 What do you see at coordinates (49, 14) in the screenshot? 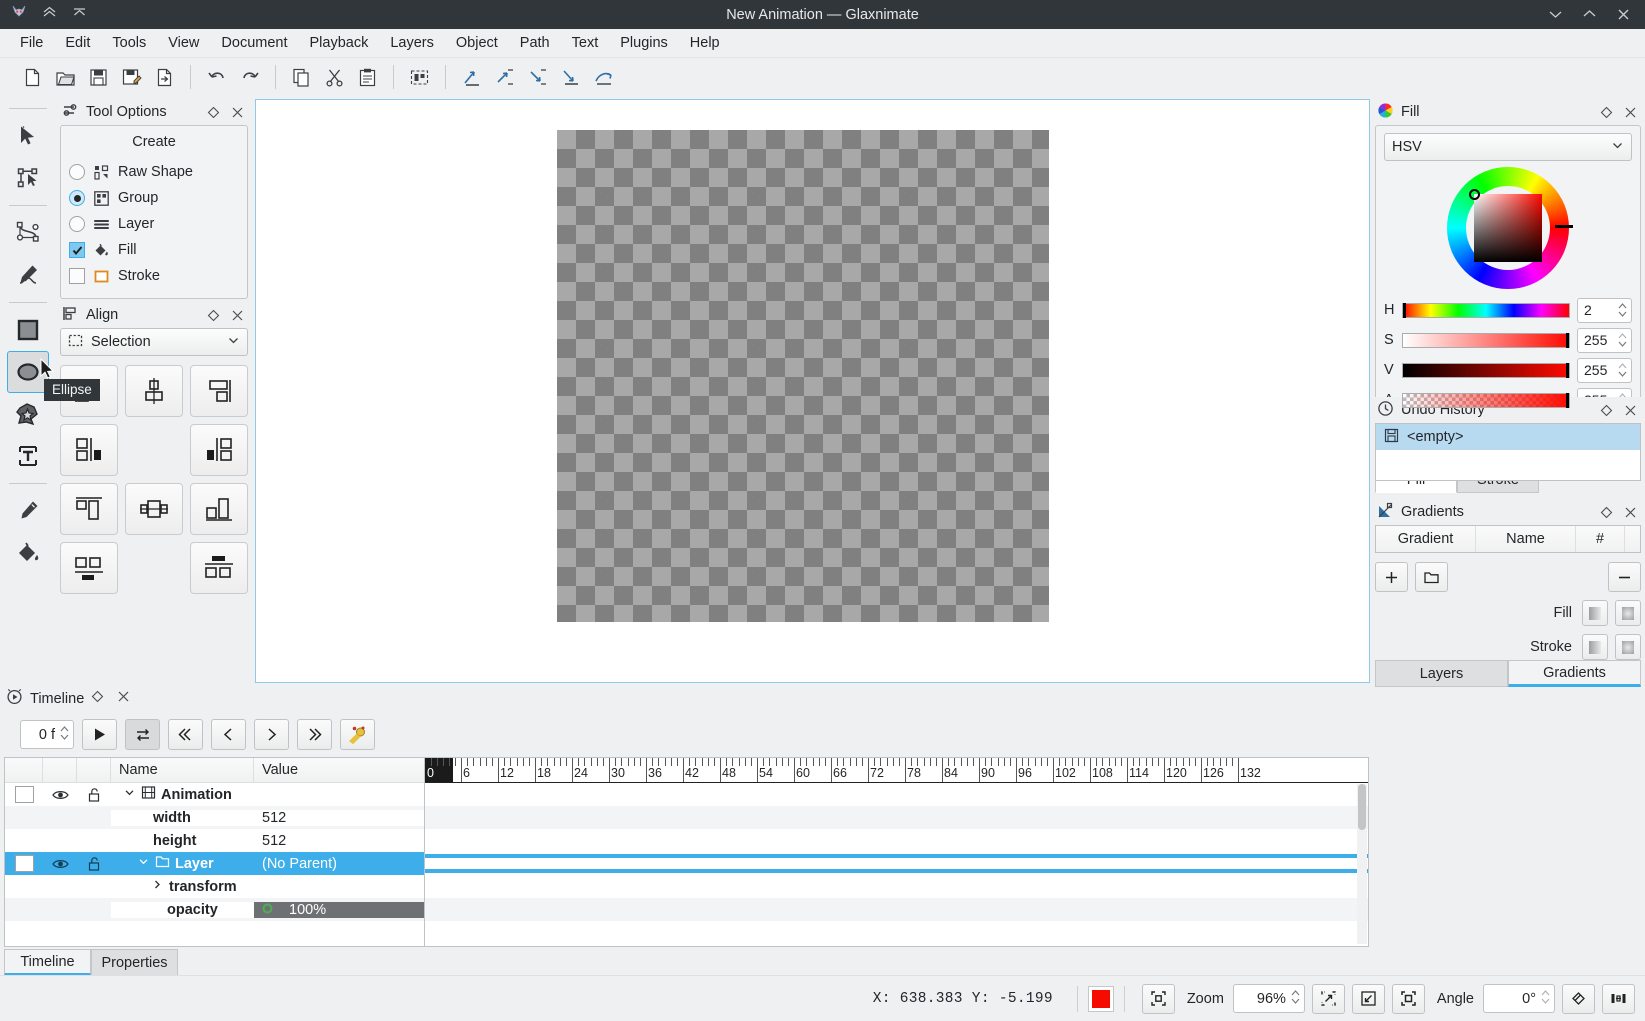
I see `chevrons-up-icon` at bounding box center [49, 14].